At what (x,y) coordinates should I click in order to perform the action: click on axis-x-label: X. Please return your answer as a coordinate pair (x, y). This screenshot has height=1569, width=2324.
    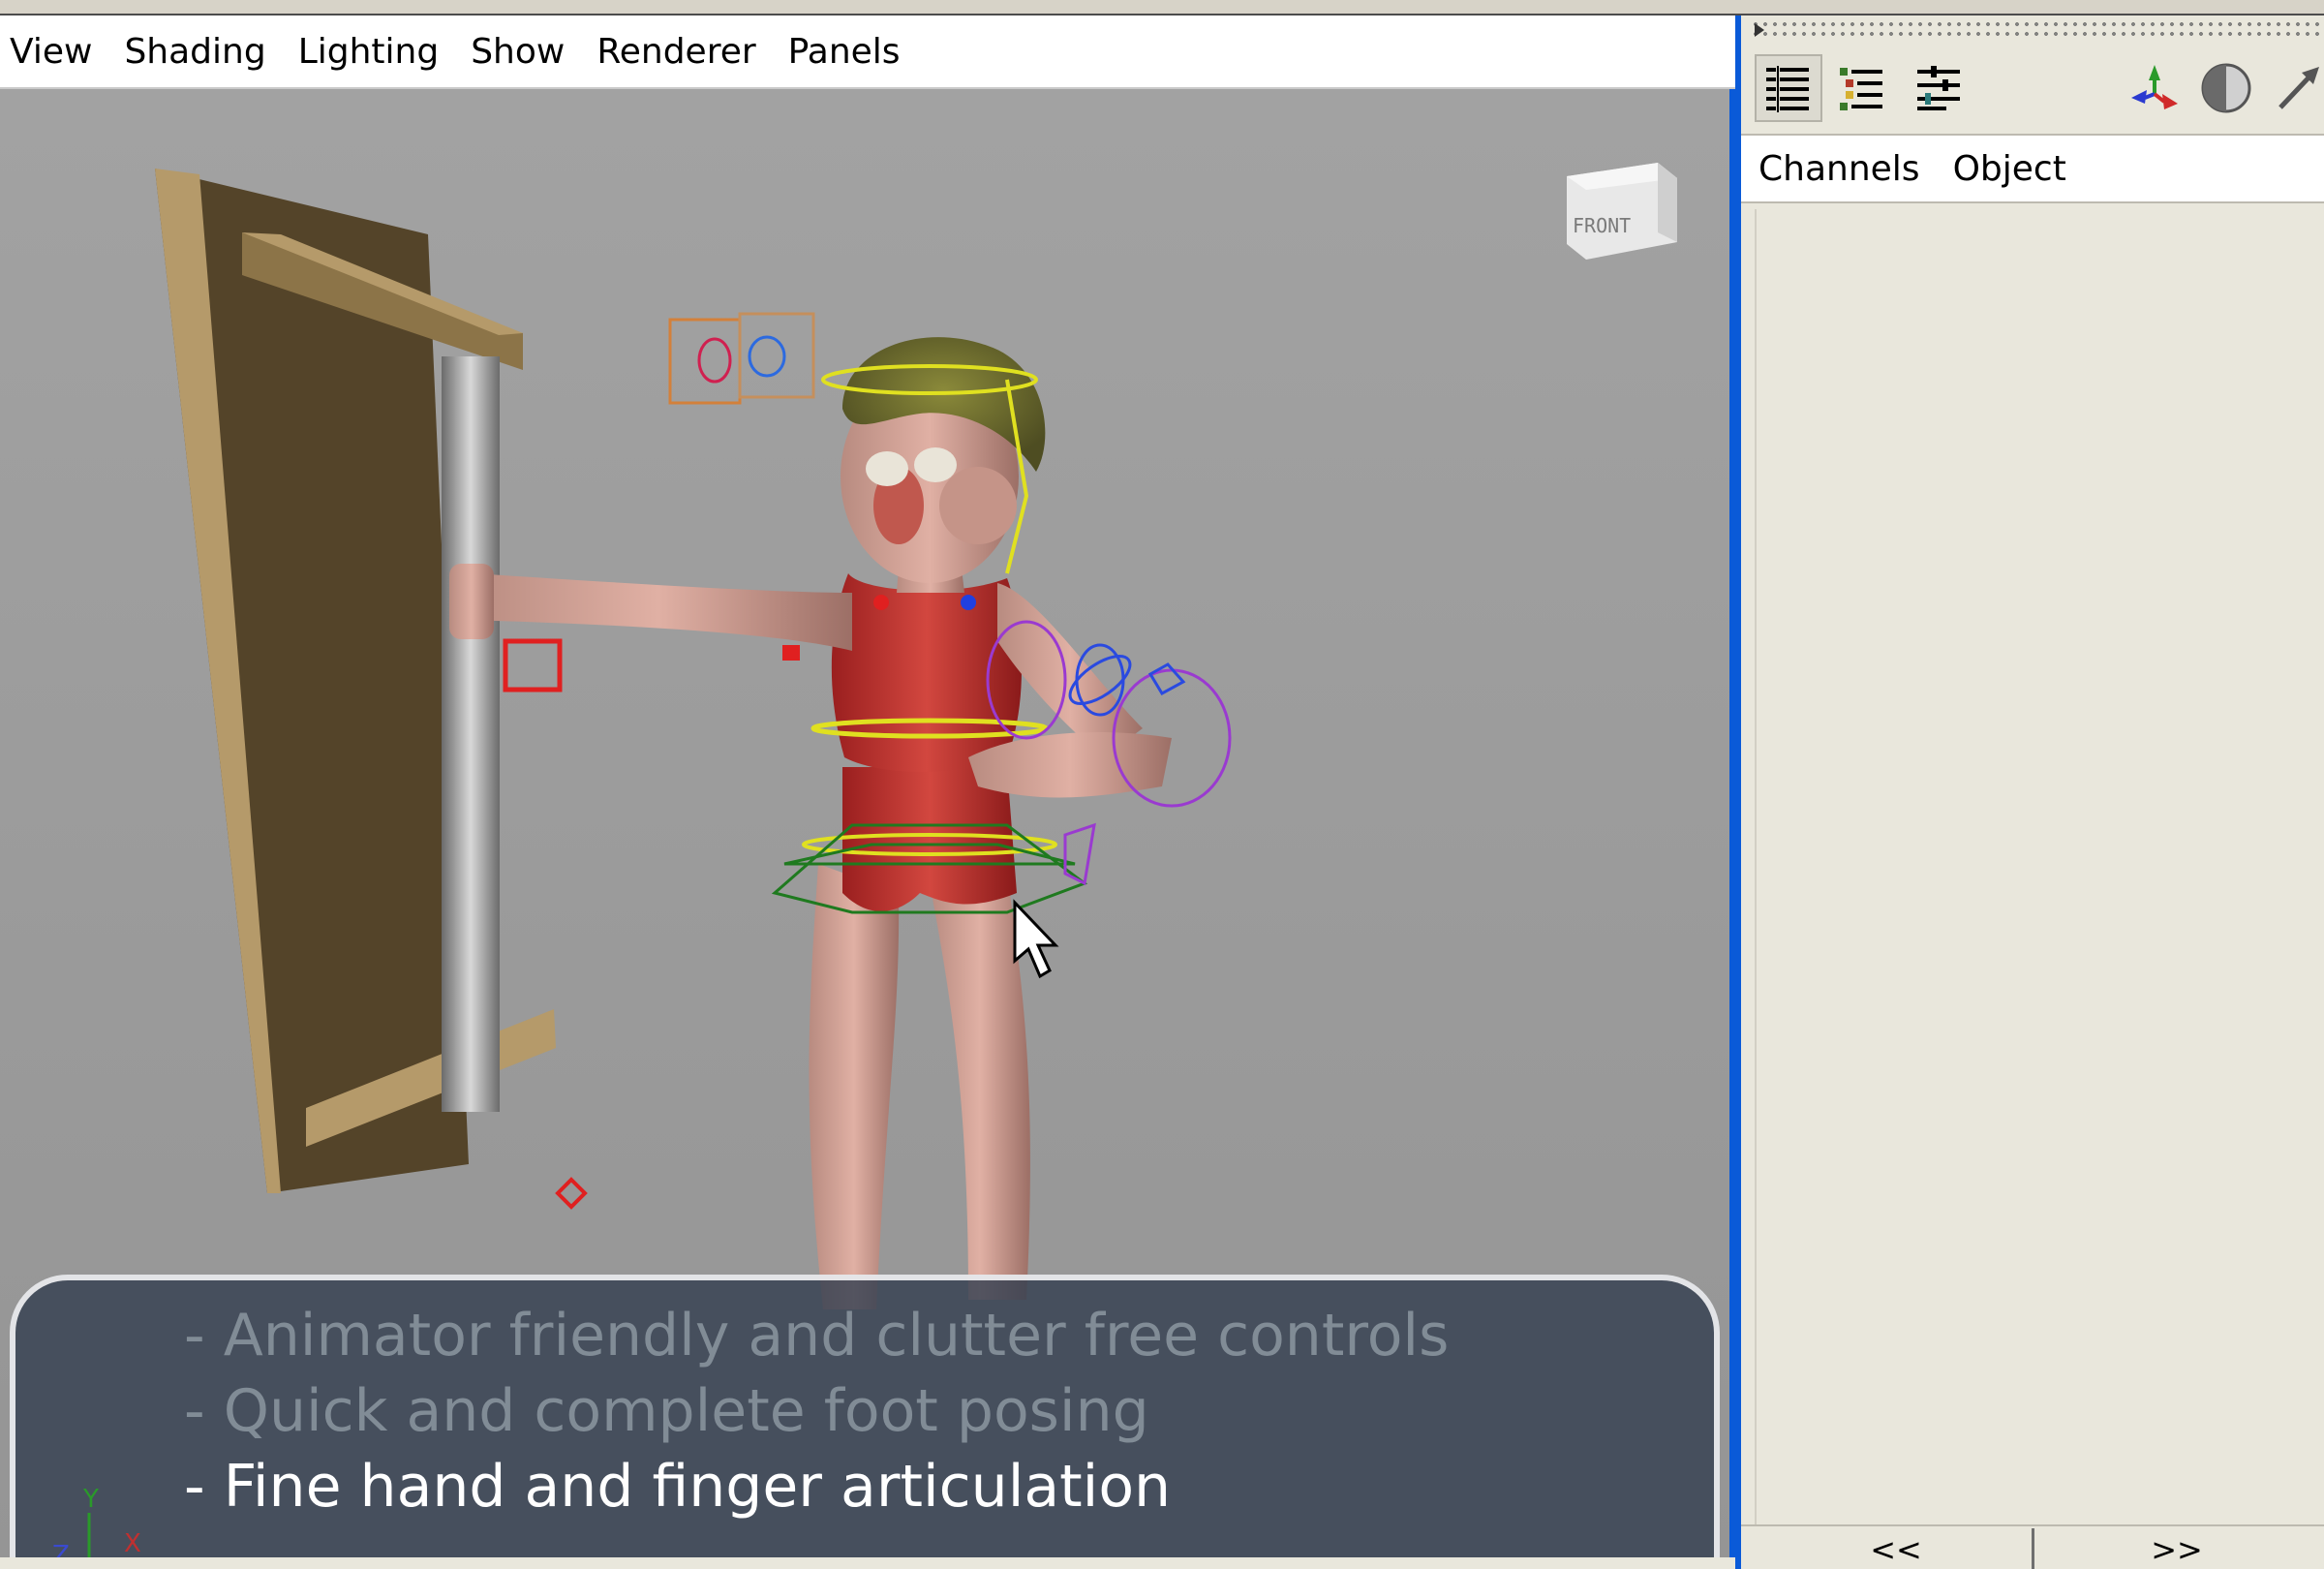
    Looking at the image, I should click on (133, 1543).